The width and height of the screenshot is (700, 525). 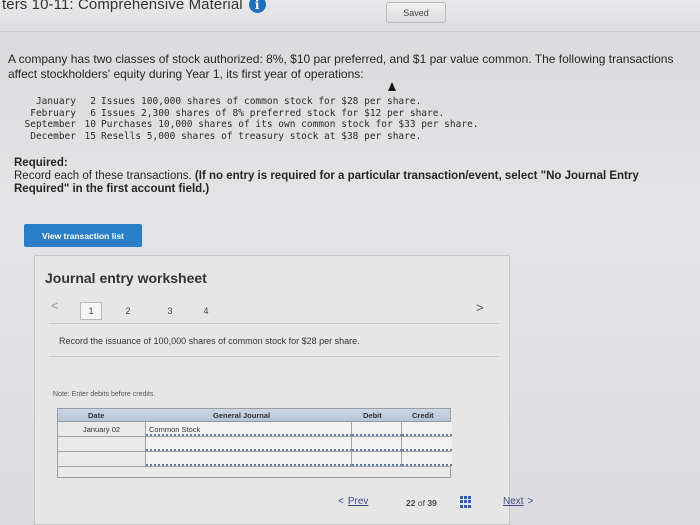 I want to click on page-title: ters 10-11: Comprehensive Material i, so click(x=134, y=6).